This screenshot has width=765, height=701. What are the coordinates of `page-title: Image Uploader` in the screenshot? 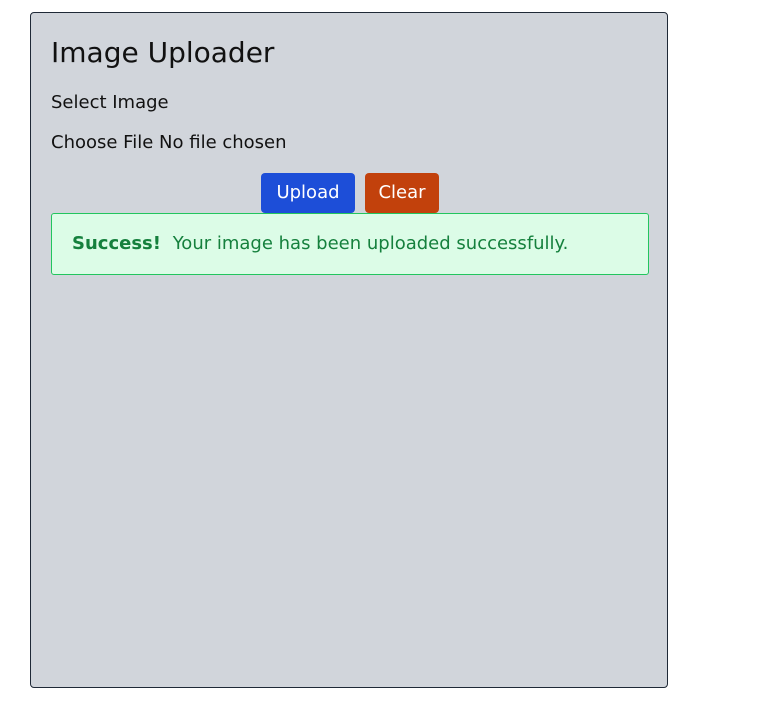 It's located at (163, 52).